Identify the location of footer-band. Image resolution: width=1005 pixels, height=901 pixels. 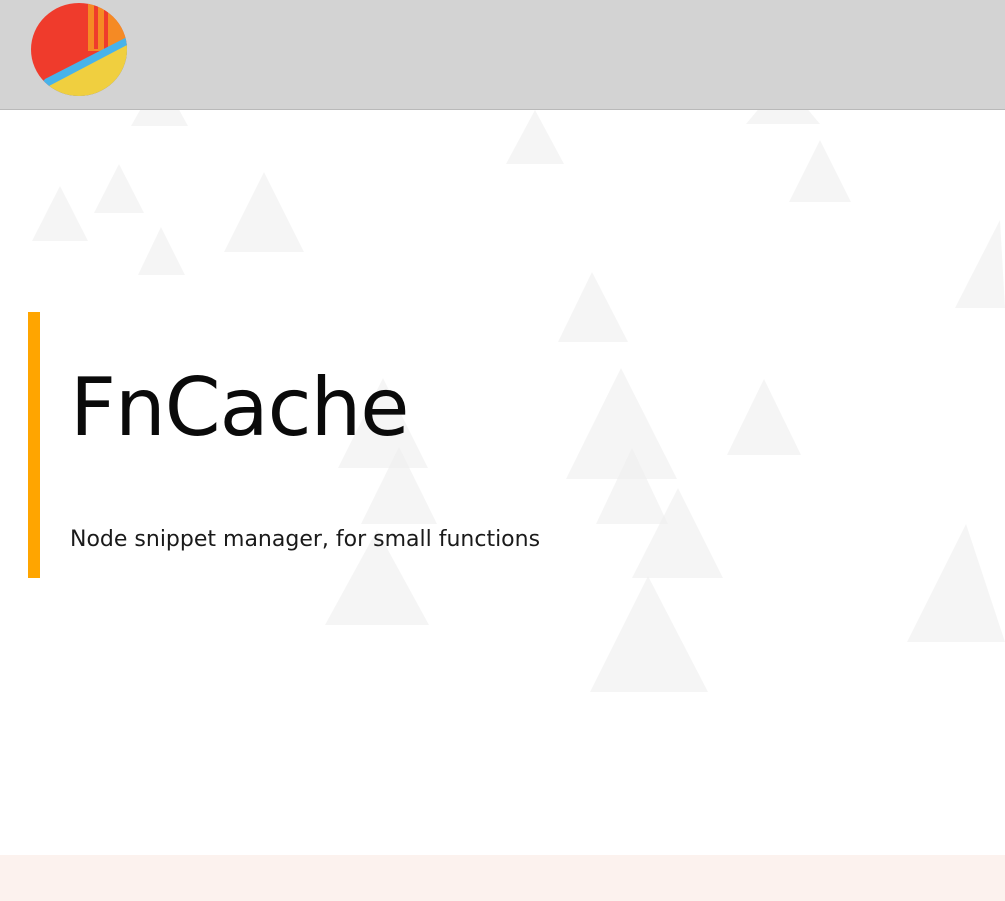
(502, 878).